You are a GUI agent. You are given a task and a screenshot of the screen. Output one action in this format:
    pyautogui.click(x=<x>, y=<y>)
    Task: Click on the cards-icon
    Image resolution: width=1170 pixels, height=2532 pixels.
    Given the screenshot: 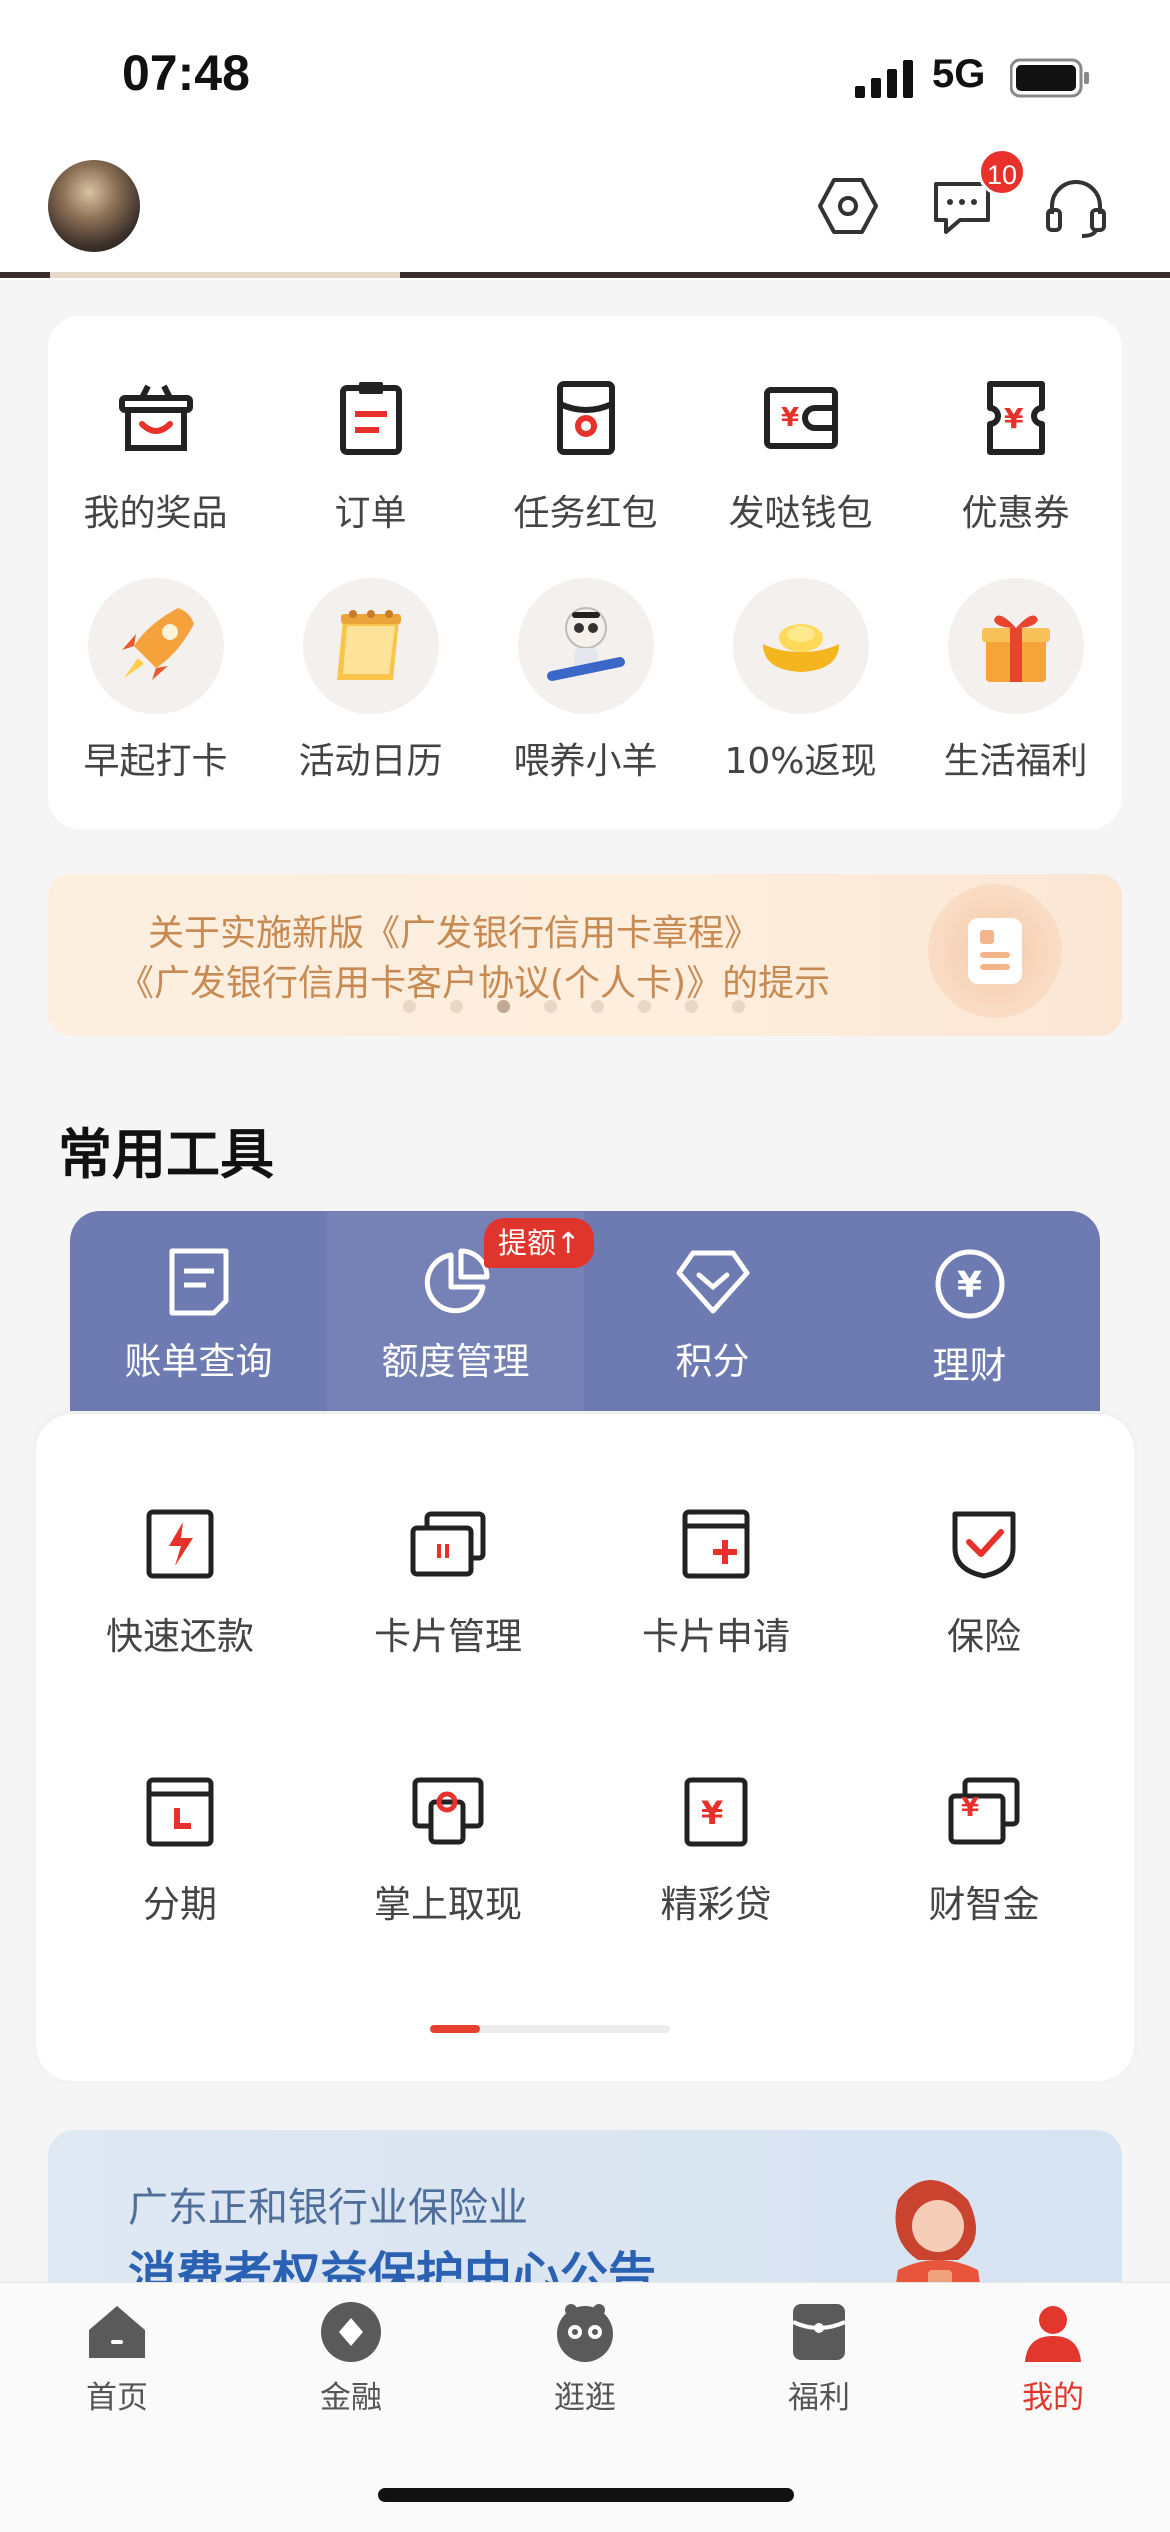 What is the action you would take?
    pyautogui.click(x=448, y=1544)
    